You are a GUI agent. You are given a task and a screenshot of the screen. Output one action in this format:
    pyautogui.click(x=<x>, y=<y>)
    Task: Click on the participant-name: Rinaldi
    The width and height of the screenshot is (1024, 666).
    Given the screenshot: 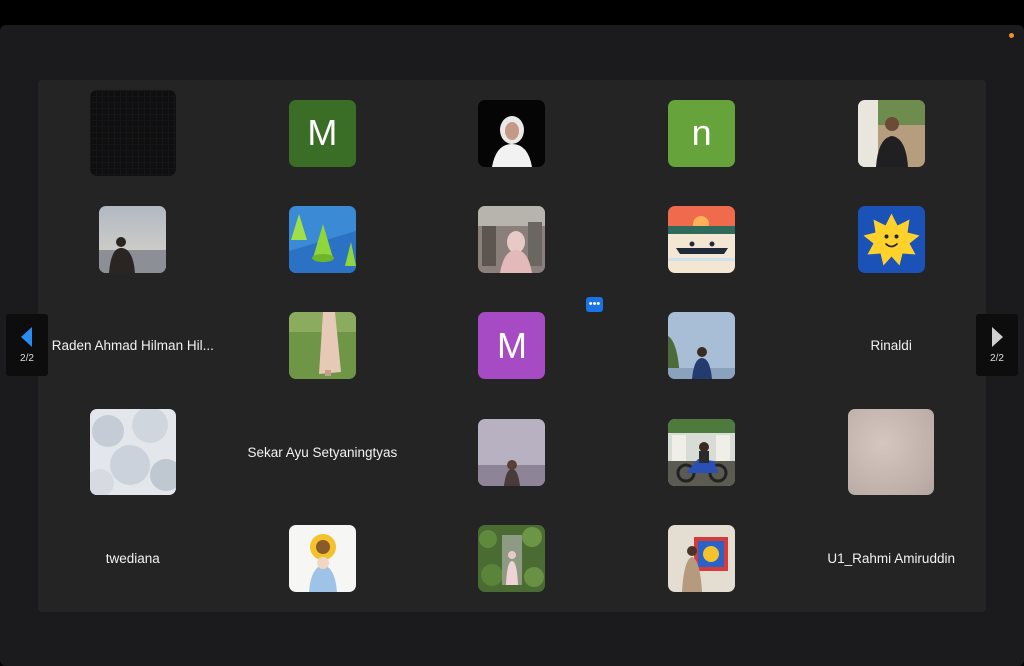 What is the action you would take?
    pyautogui.click(x=891, y=346)
    